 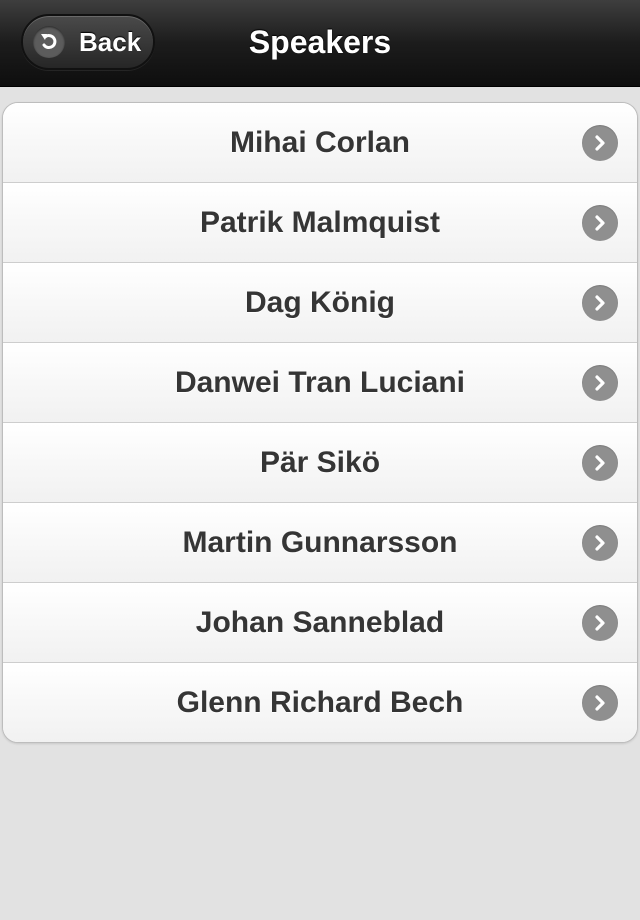 I want to click on speaker-list-item: Johan Sanneblad, so click(x=320, y=623).